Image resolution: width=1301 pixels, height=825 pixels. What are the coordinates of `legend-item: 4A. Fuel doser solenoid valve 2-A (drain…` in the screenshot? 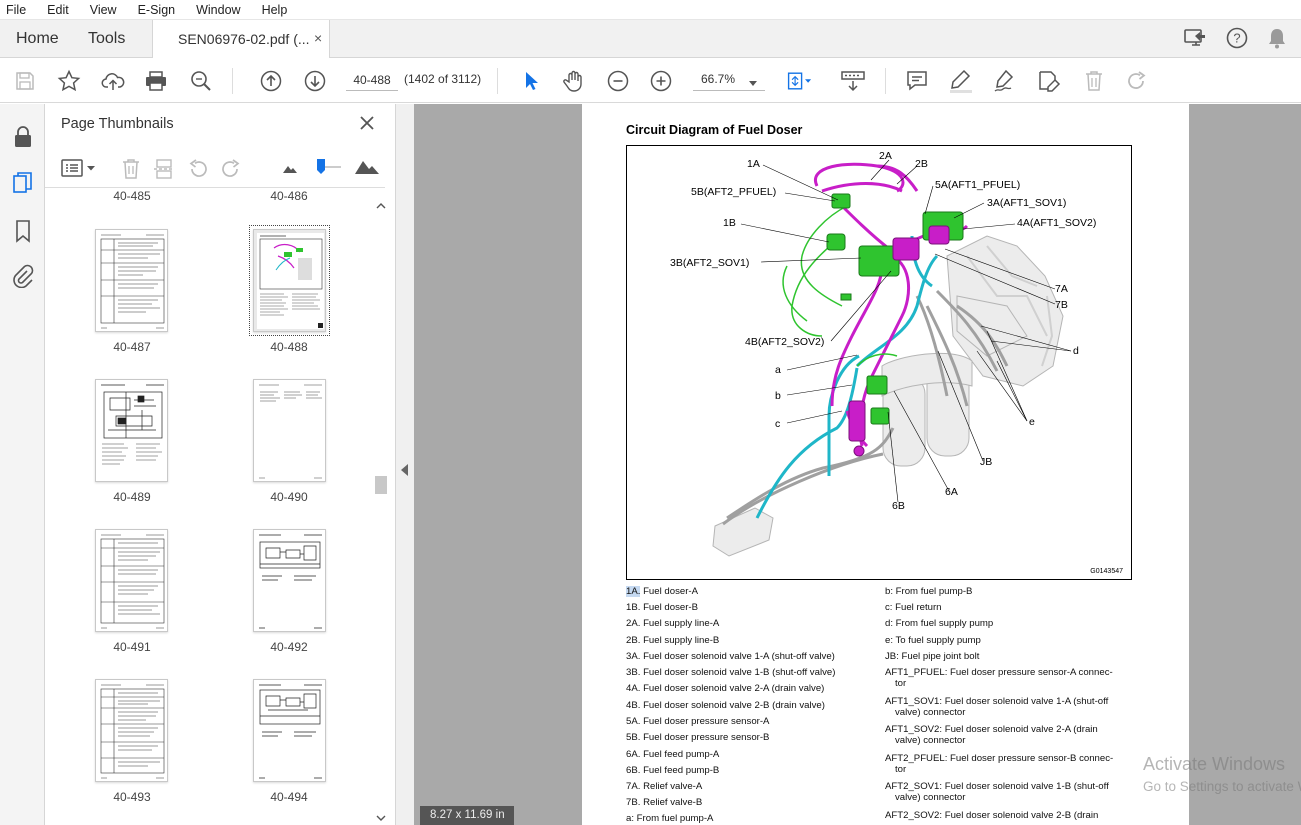 It's located at (725, 688).